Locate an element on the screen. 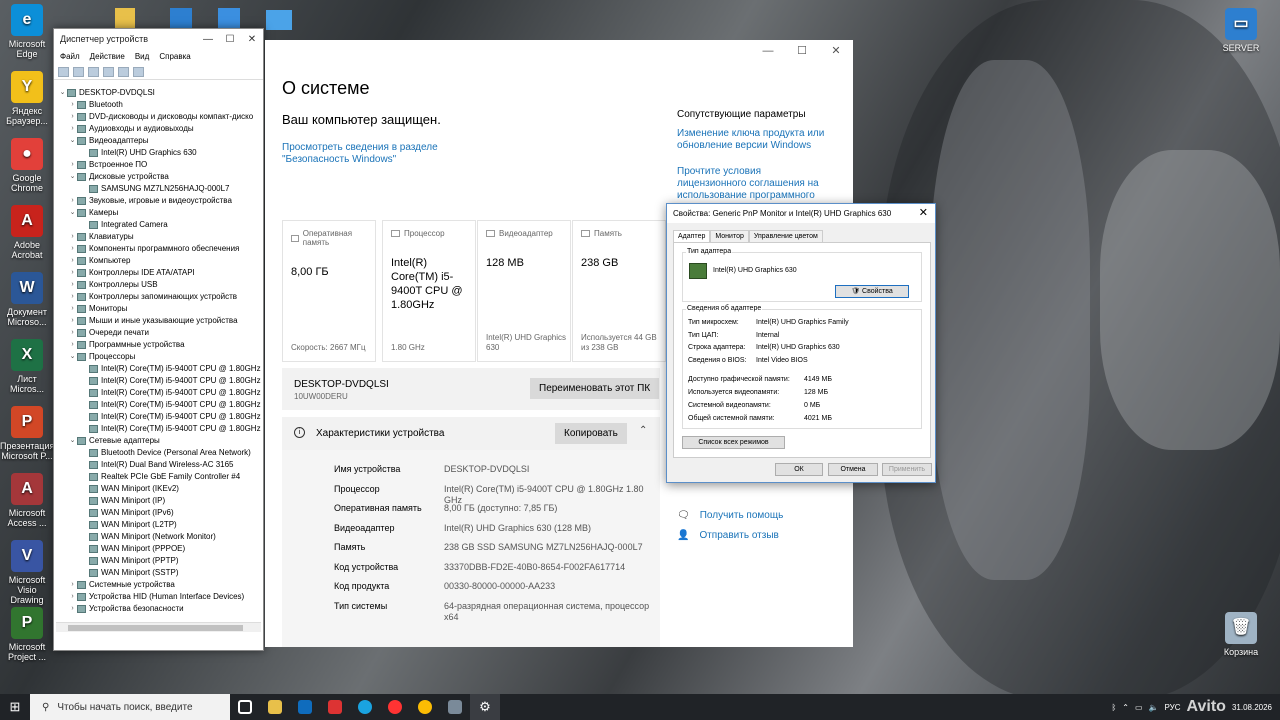  list-modes-button: Список всех режимов is located at coordinates (733, 442).